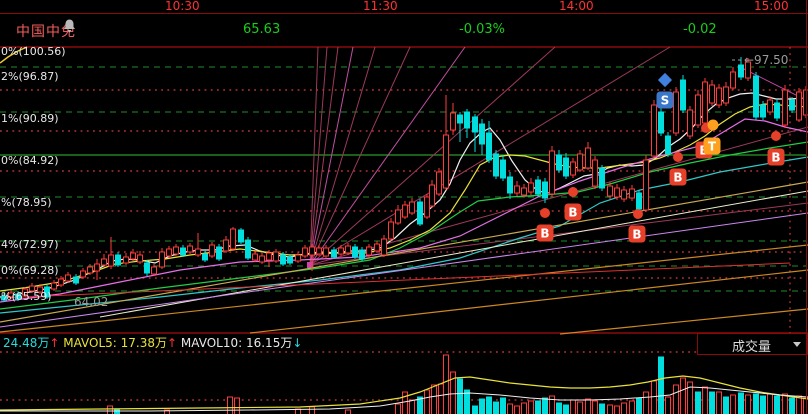 The image size is (808, 414). I want to click on price-axis-label: 0%(100.56), so click(33, 51).